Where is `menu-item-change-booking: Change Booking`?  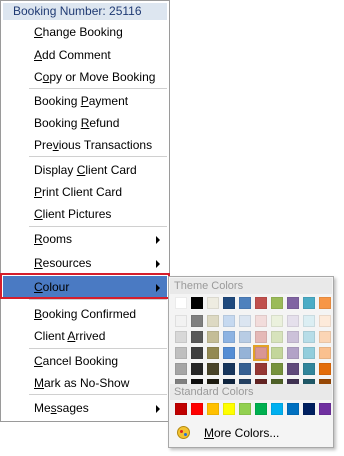
menu-item-change-booking: Change Booking is located at coordinates (85, 32).